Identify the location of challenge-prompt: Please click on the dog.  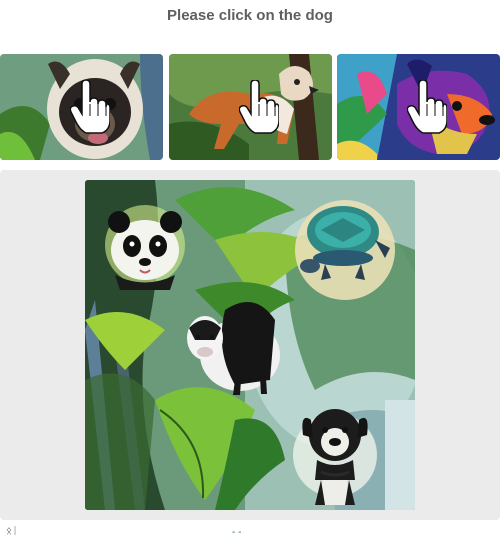
(250, 15).